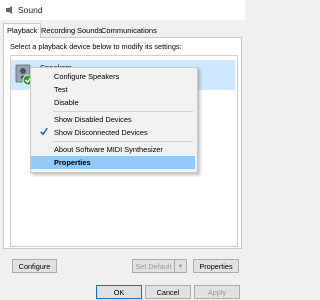 Image resolution: width=320 pixels, height=300 pixels. I want to click on chevron-down-icon: ▼, so click(180, 266).